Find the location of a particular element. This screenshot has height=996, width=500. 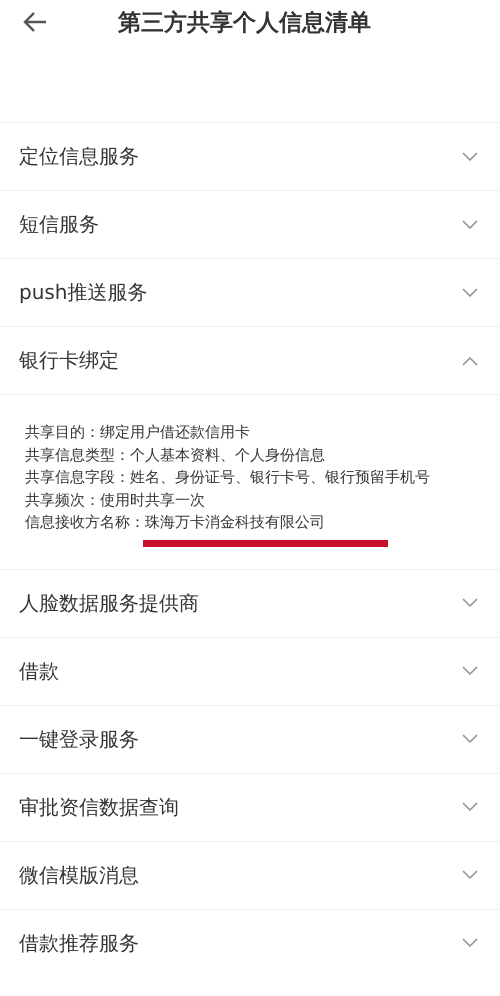

detail-text: 共享目的：绑定用户借还款信用卡 is located at coordinates (138, 432).